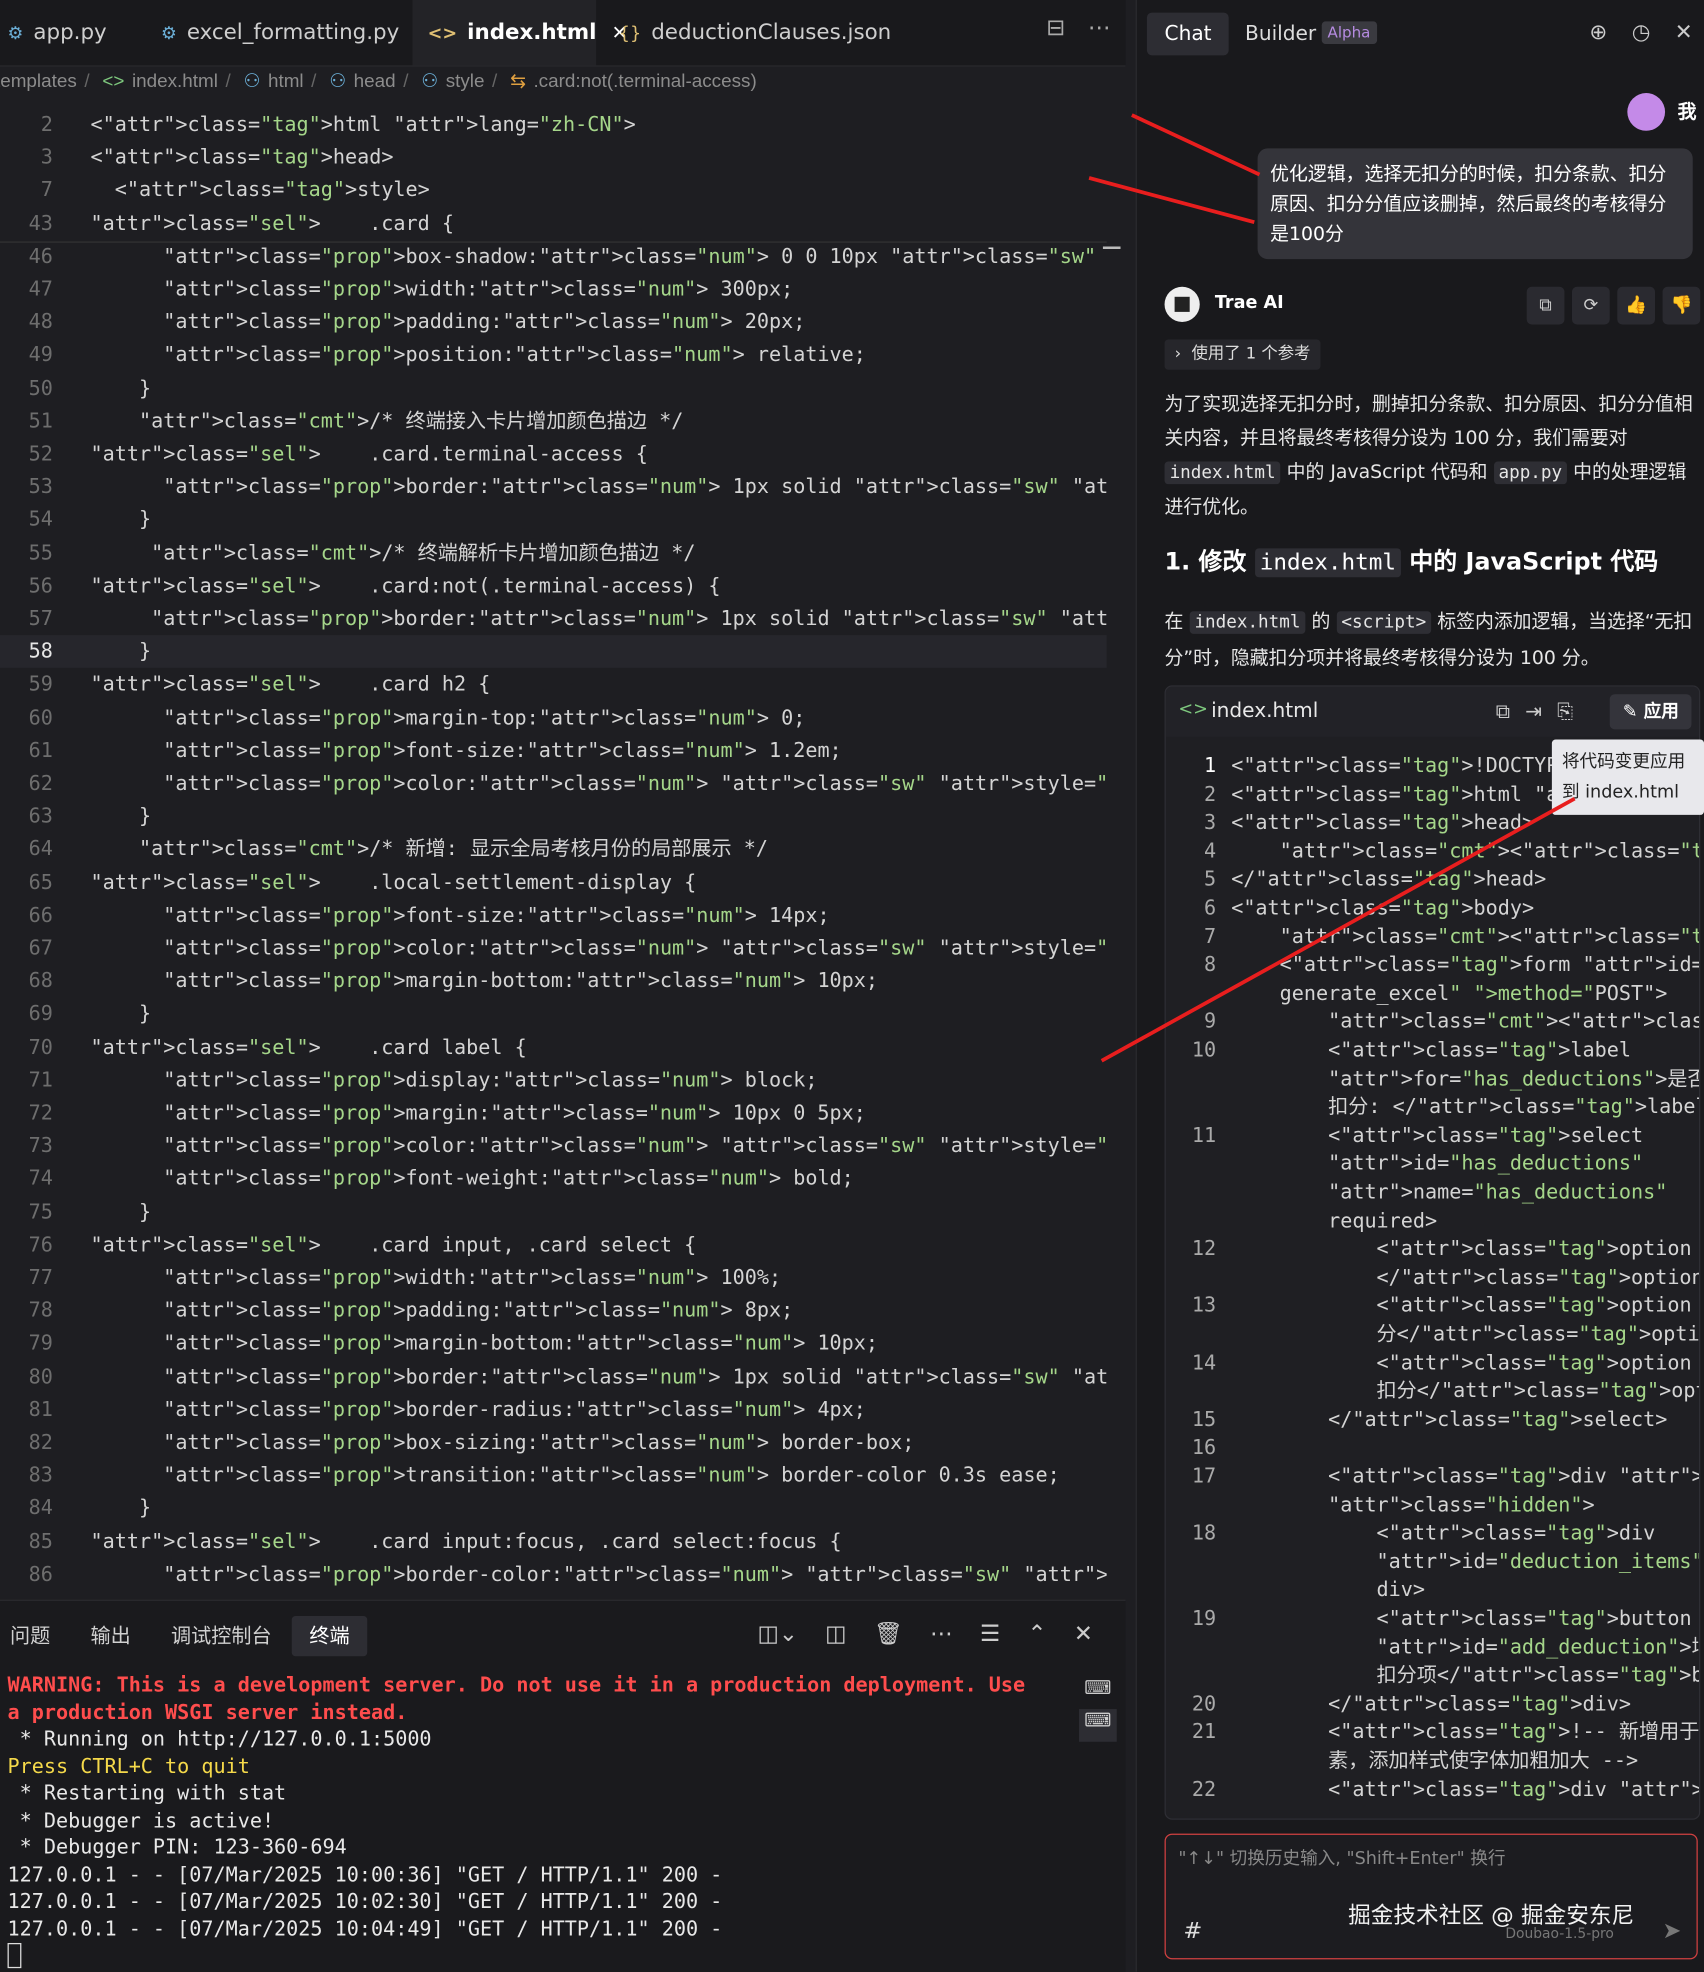 This screenshot has height=1972, width=1704. I want to click on code-line: 75 }, so click(553, 1211).